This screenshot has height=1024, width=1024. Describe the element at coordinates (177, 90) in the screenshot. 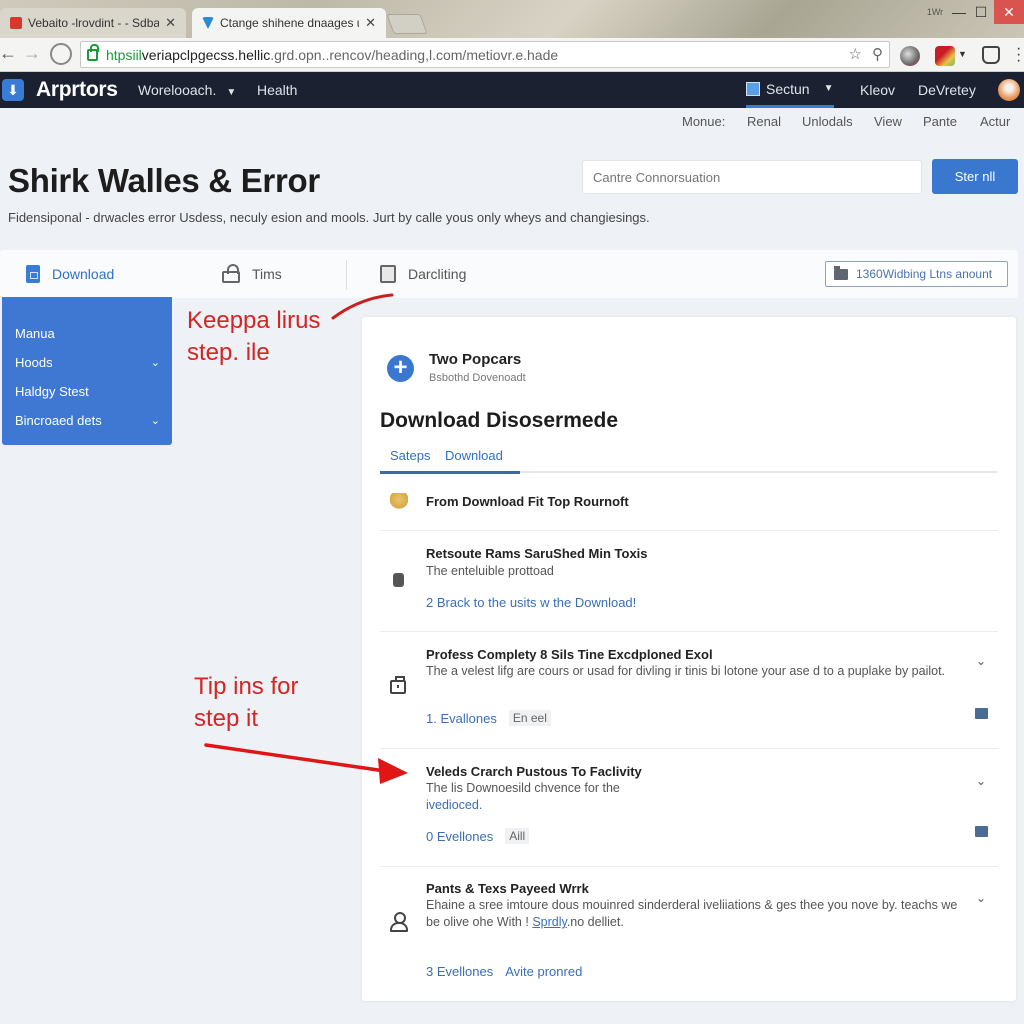

I see `nav-label: Worelooach.` at that location.